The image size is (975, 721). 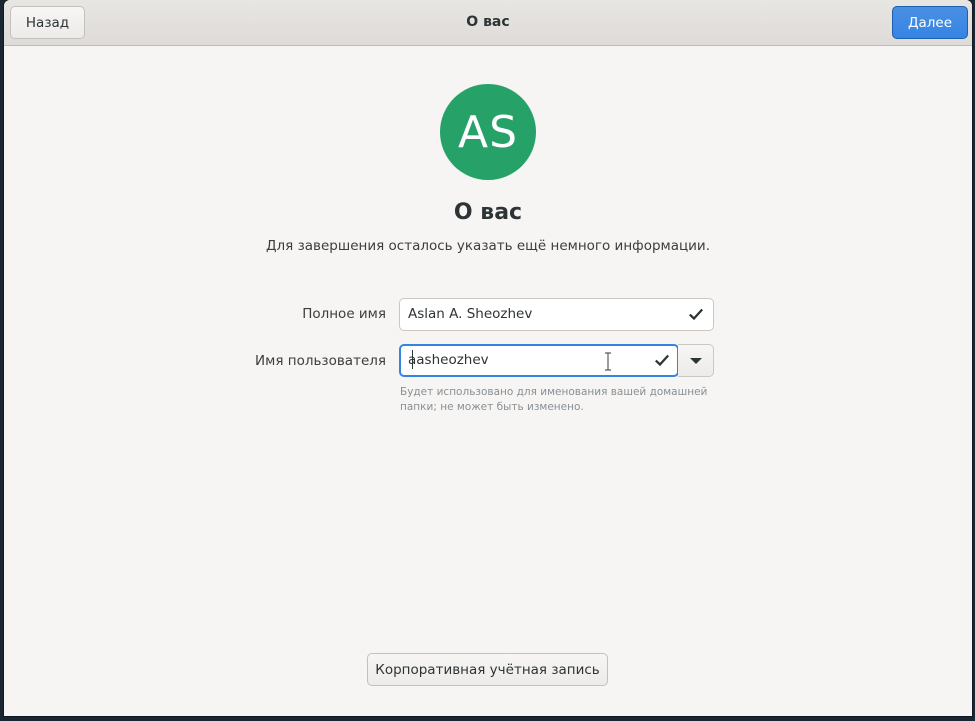 I want to click on enterprise-login-button: Корпоративная учётная запись, so click(x=487, y=669).